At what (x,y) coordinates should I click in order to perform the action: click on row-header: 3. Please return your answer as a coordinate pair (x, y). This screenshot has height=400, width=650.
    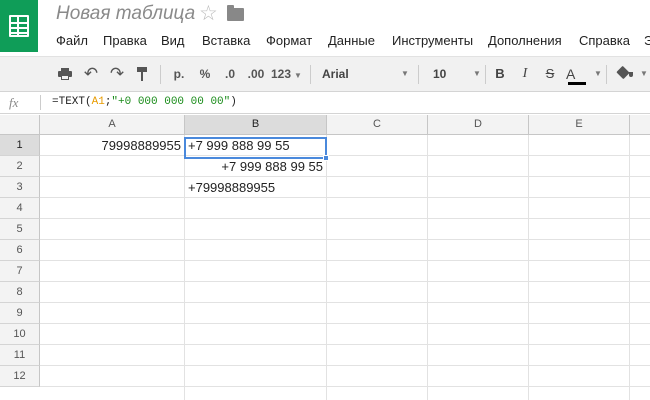
    Looking at the image, I should click on (20, 187).